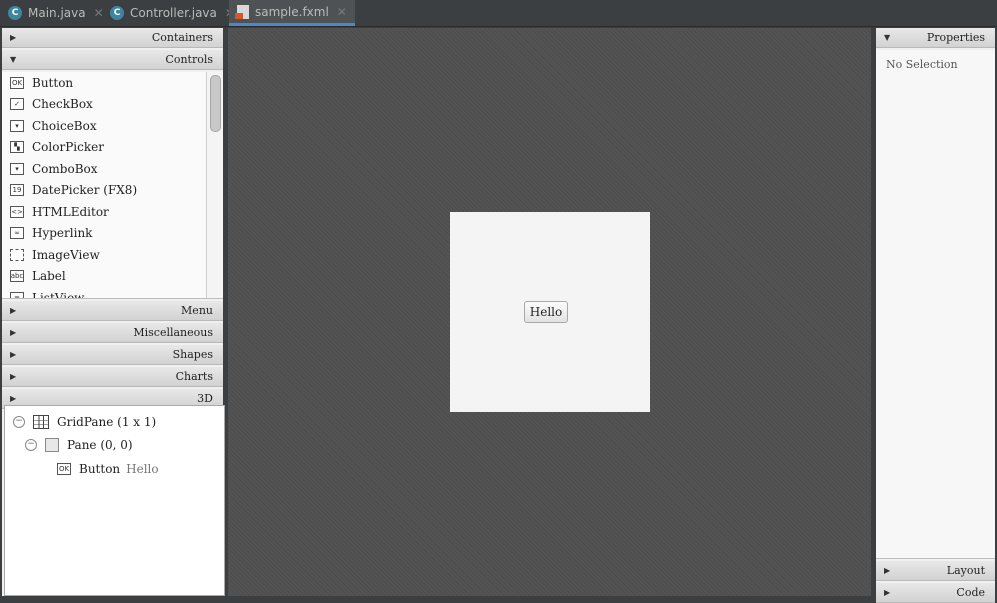 Image resolution: width=997 pixels, height=603 pixels. Describe the element at coordinates (17, 168) in the screenshot. I see `combobox-icon: ▾` at that location.